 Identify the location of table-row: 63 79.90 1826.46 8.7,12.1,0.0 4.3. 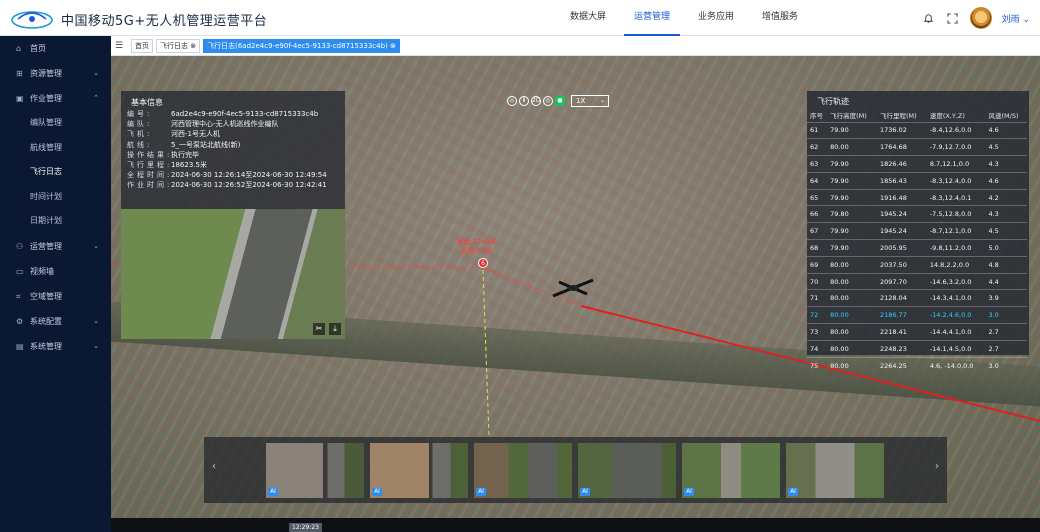
(917, 164).